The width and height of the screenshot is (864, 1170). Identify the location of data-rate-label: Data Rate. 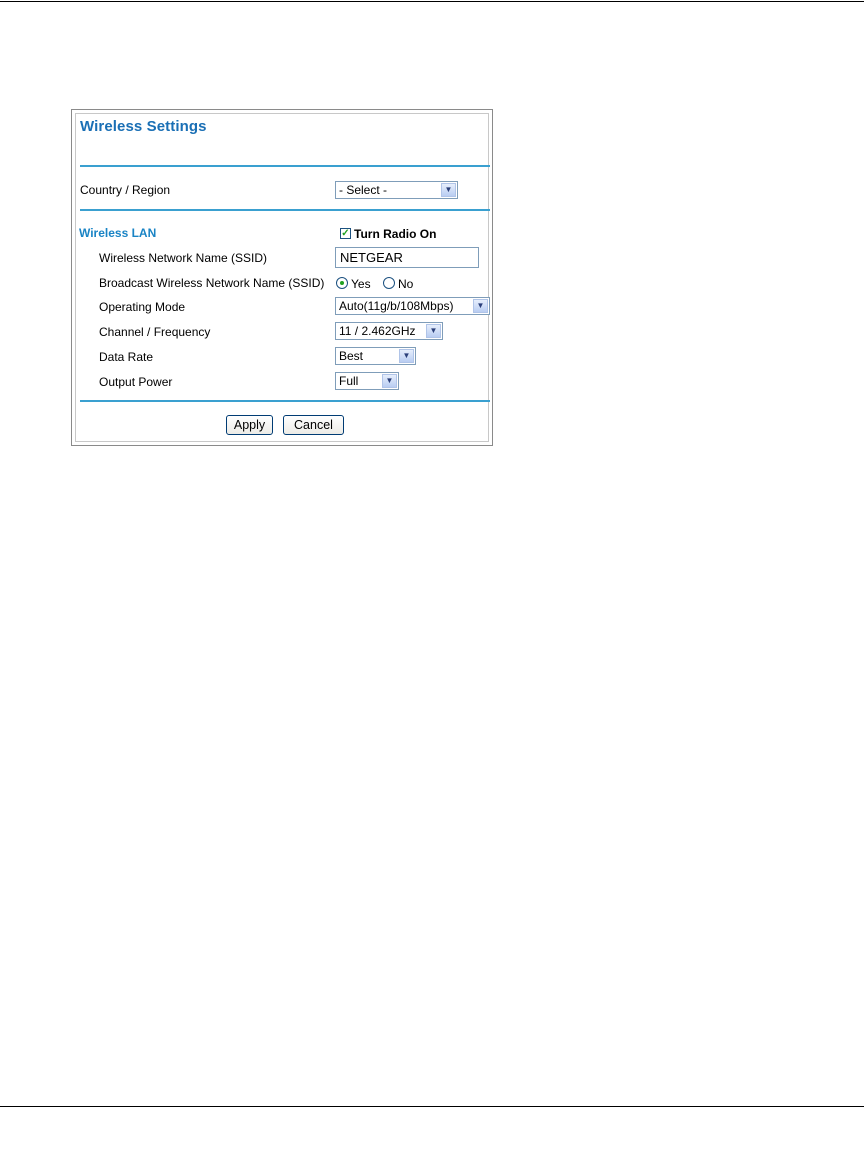
(126, 357).